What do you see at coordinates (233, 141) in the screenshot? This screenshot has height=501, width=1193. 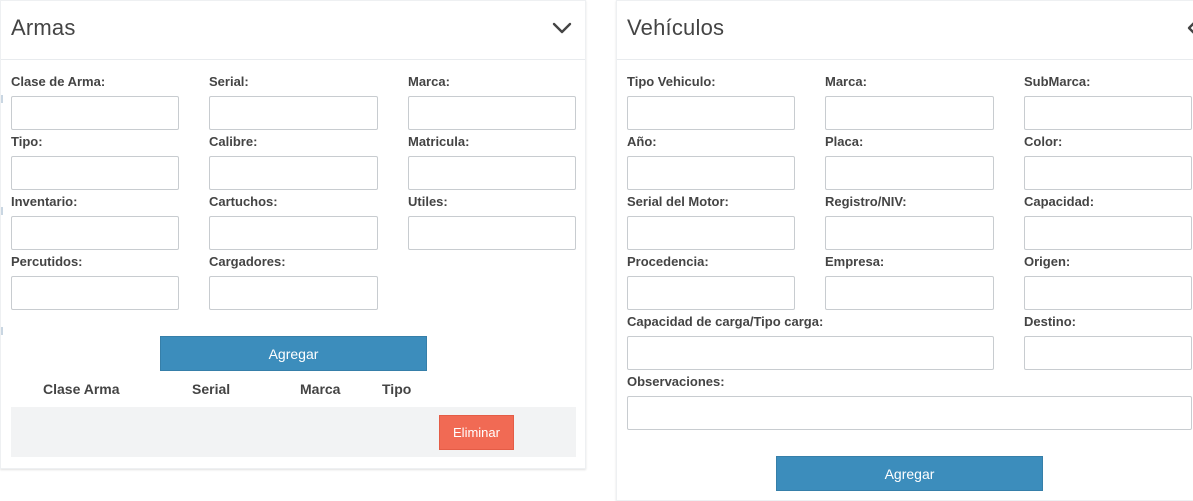 I see `calibre-label: Calibre:` at bounding box center [233, 141].